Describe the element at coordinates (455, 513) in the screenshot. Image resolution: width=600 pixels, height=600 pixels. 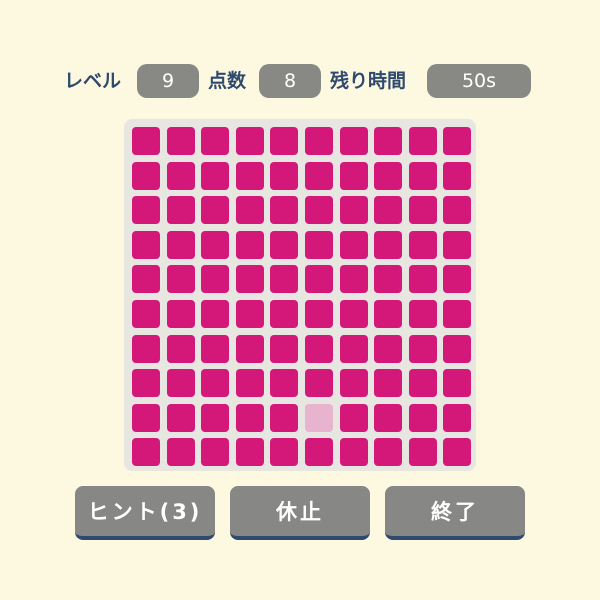
I see `quit-button: 終了` at that location.